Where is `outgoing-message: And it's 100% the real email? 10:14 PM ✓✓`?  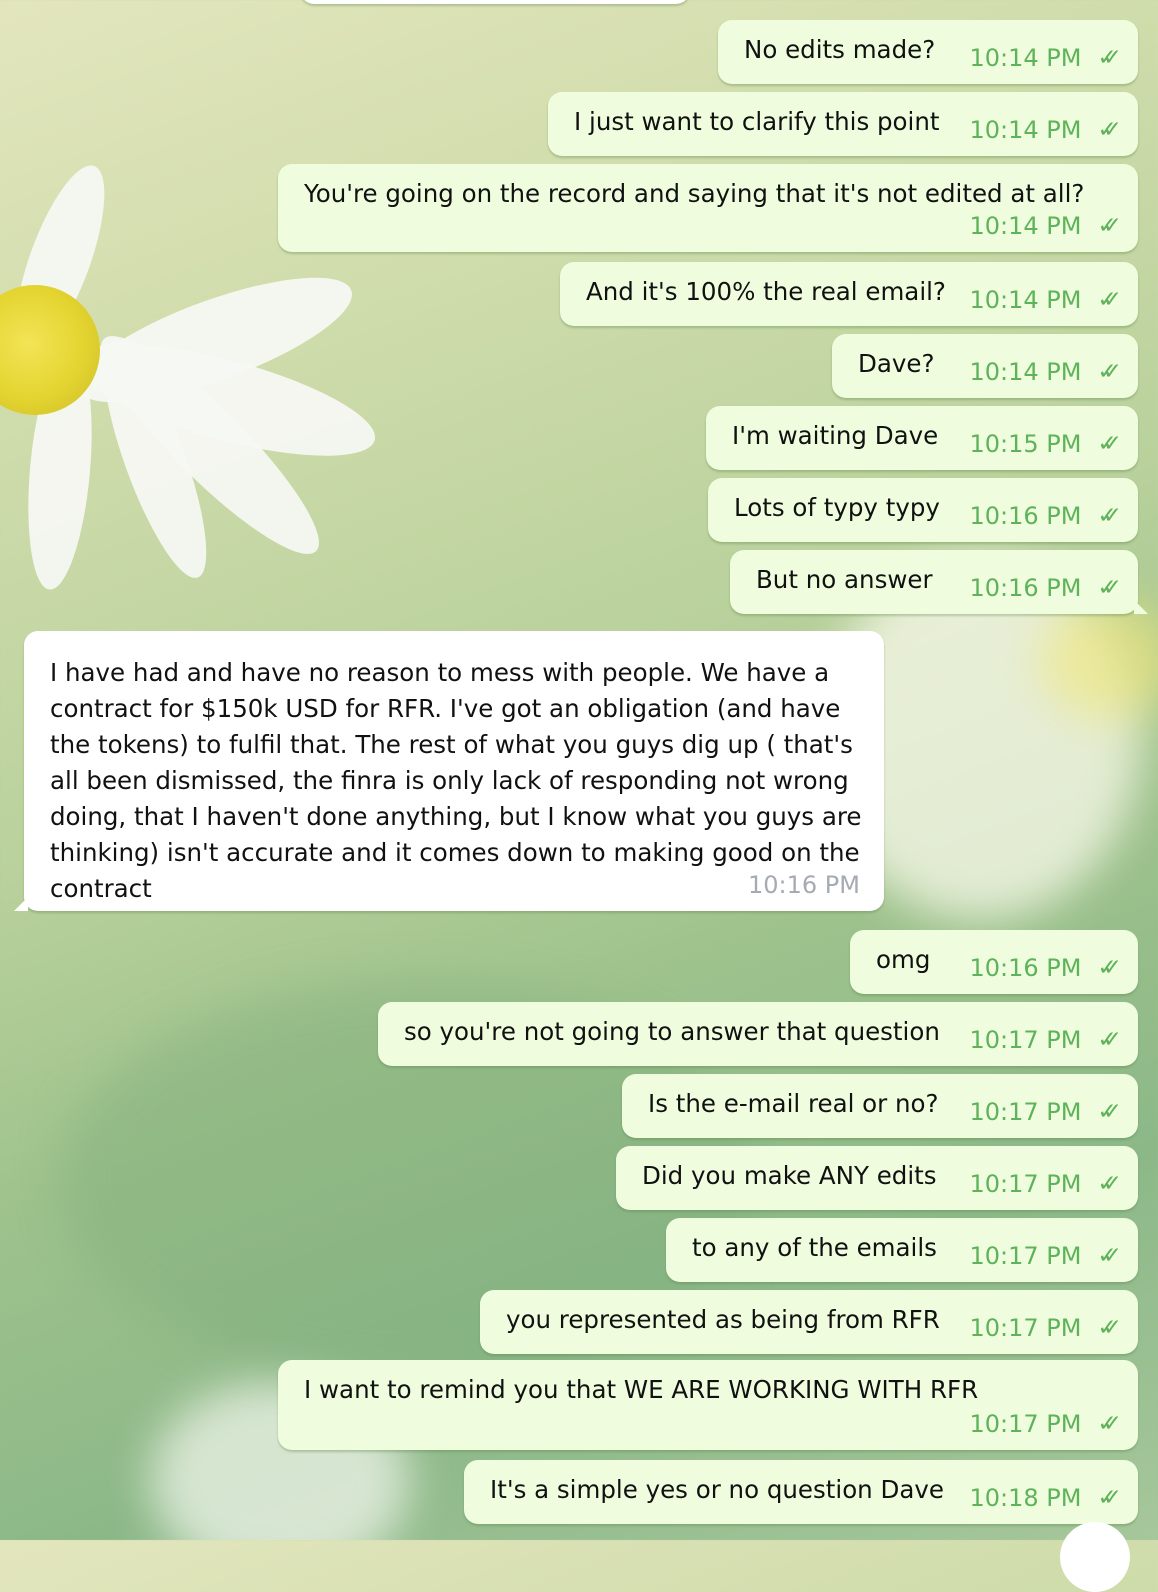
outgoing-message: And it's 100% the real email? 10:14 PM ✓✓ is located at coordinates (849, 294).